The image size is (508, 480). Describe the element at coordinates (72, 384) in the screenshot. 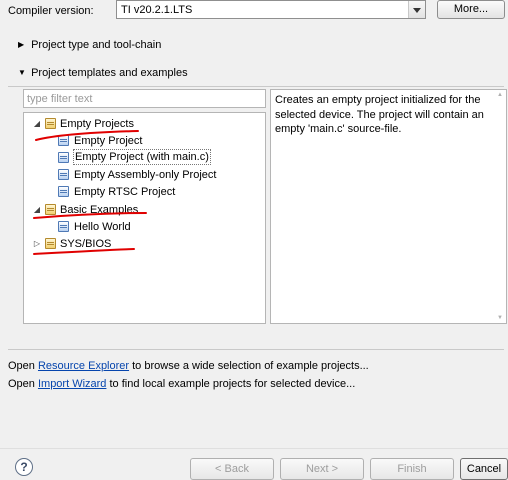

I see `import-wizard-link: Import Wizard` at that location.